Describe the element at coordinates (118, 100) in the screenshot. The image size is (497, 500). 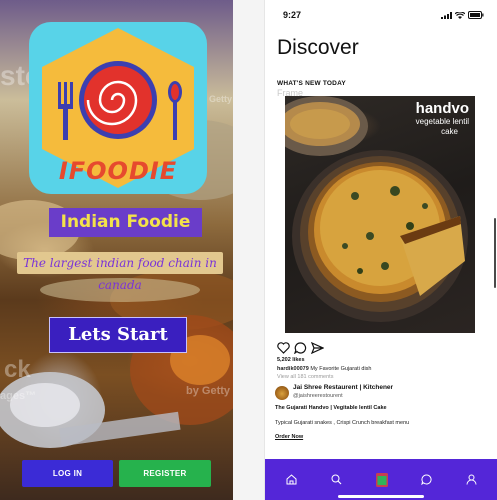
I see `plate-spiral-icon` at that location.